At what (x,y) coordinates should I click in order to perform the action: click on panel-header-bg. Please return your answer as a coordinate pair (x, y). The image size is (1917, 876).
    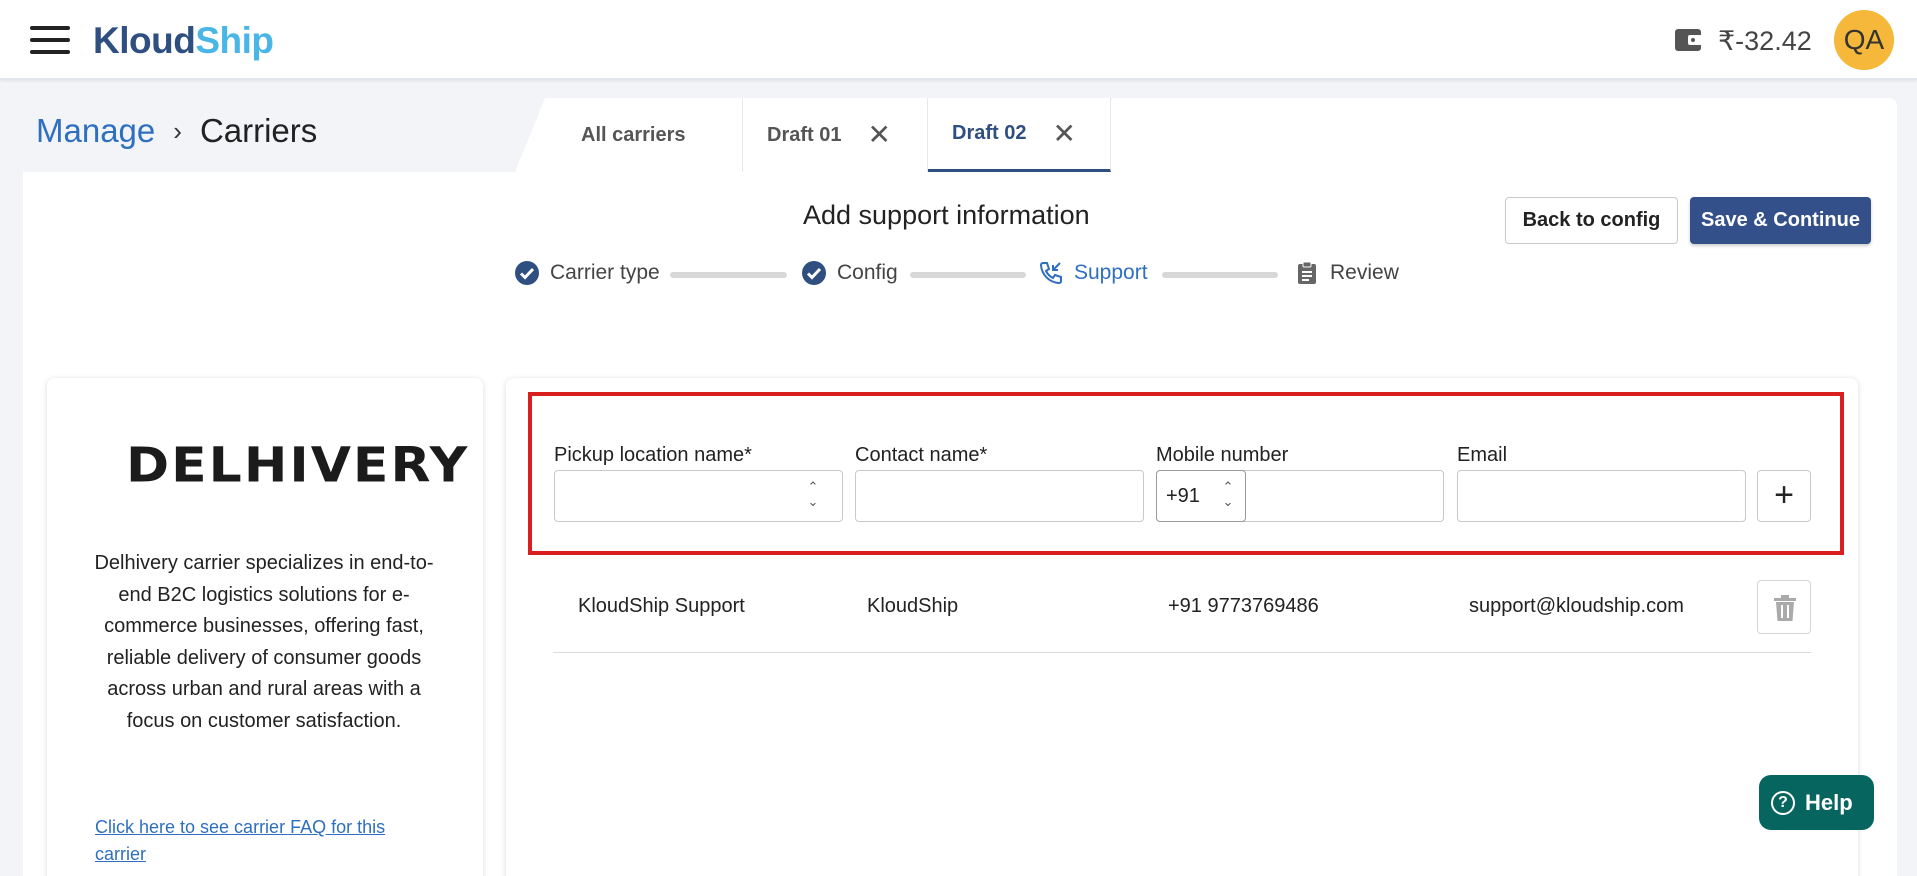
    Looking at the image, I should click on (1502, 138).